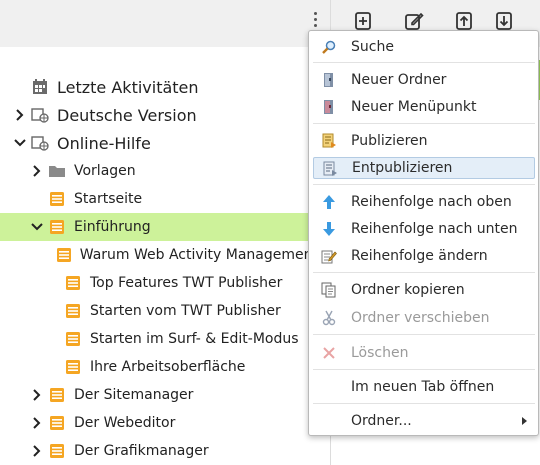  I want to click on menu-item-loeschen: Löschen, so click(424, 353).